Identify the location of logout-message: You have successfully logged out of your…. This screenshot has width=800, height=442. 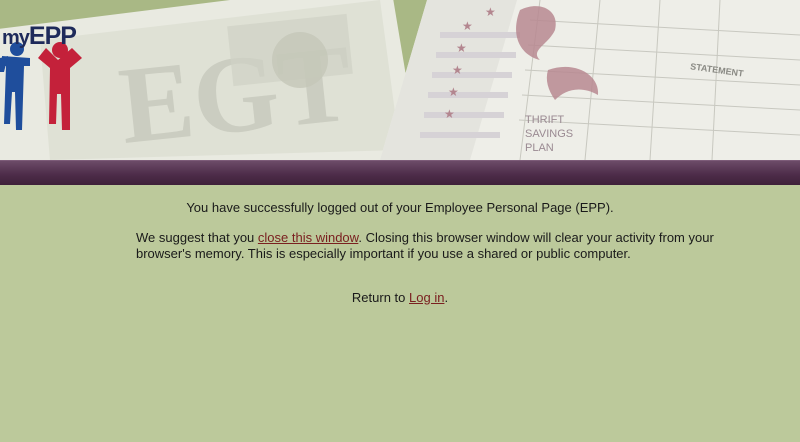
(400, 207).